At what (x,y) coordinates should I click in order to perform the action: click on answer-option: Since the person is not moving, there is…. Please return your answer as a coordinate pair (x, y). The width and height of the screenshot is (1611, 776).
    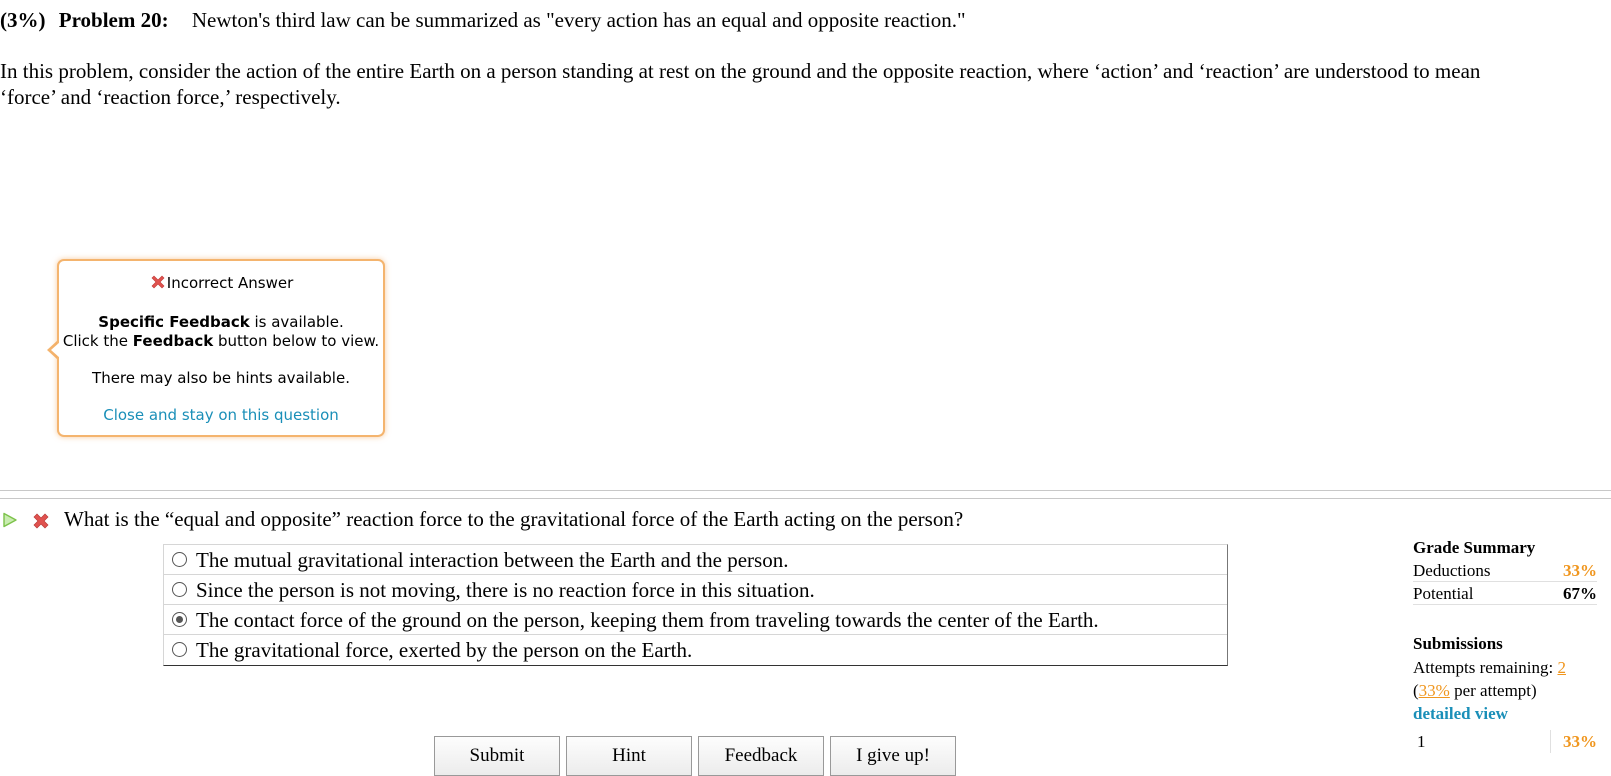
    Looking at the image, I should click on (695, 590).